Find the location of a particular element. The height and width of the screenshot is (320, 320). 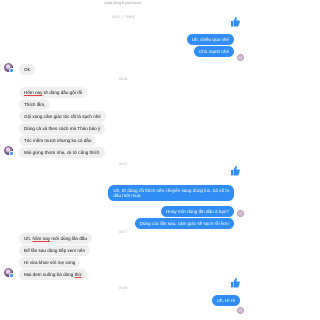

message-line: dầu mới mua is located at coordinates (127, 195).